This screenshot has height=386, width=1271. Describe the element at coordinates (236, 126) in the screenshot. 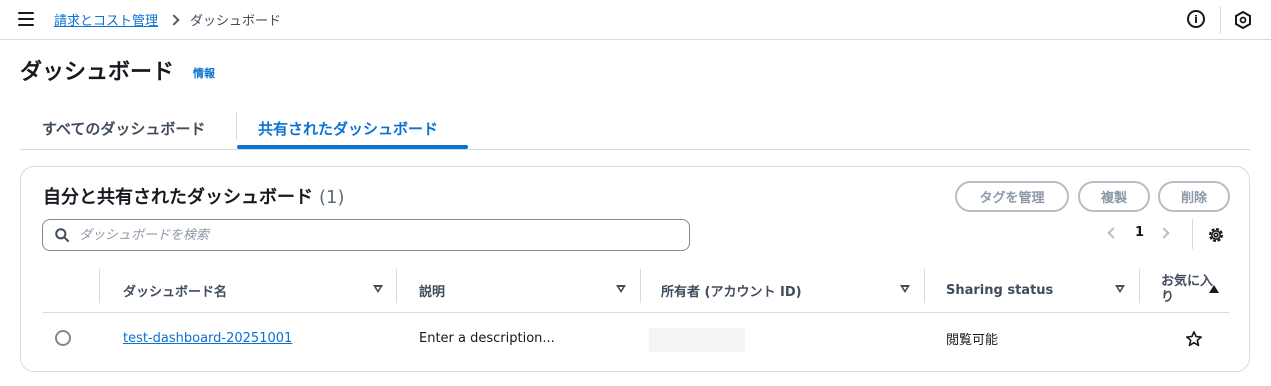

I see `tab-divider` at that location.